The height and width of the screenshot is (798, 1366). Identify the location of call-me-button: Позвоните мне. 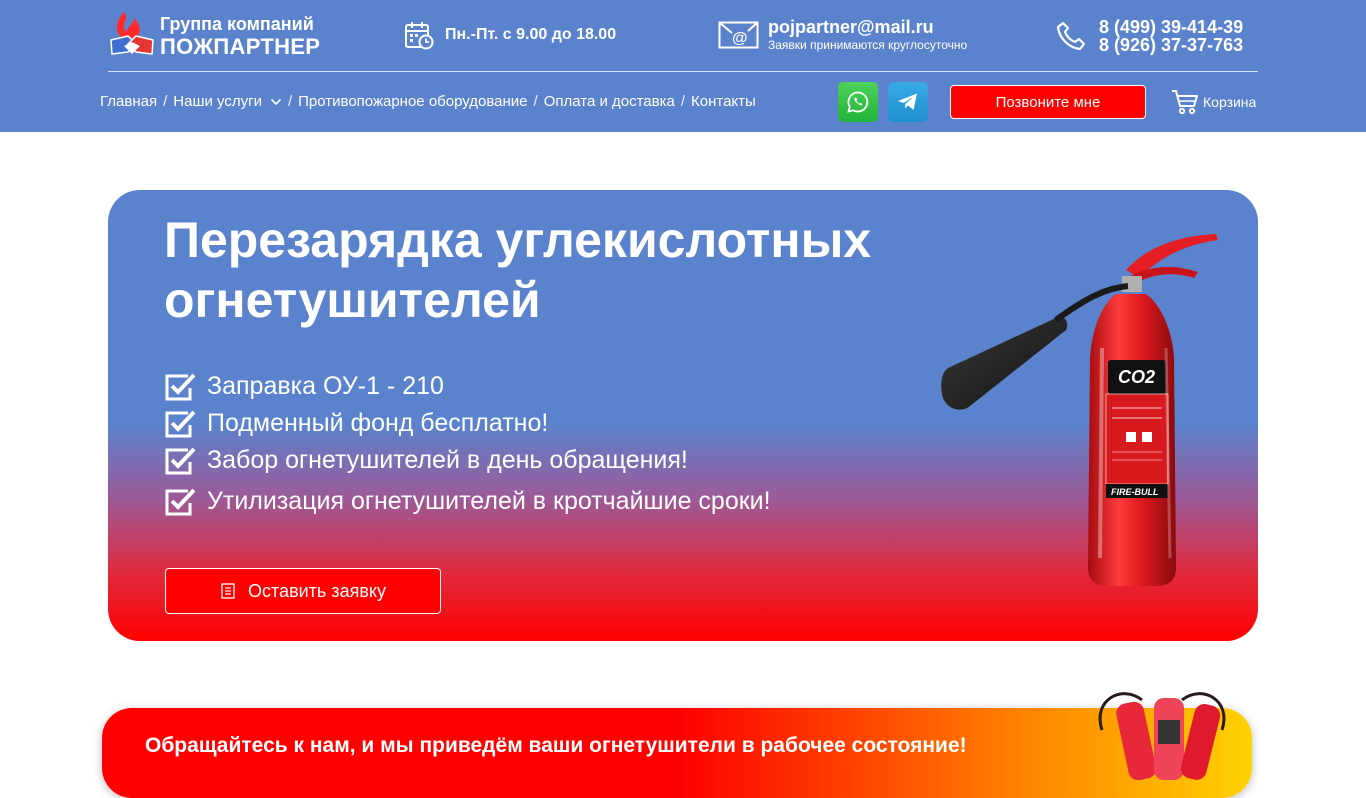
(1048, 102).